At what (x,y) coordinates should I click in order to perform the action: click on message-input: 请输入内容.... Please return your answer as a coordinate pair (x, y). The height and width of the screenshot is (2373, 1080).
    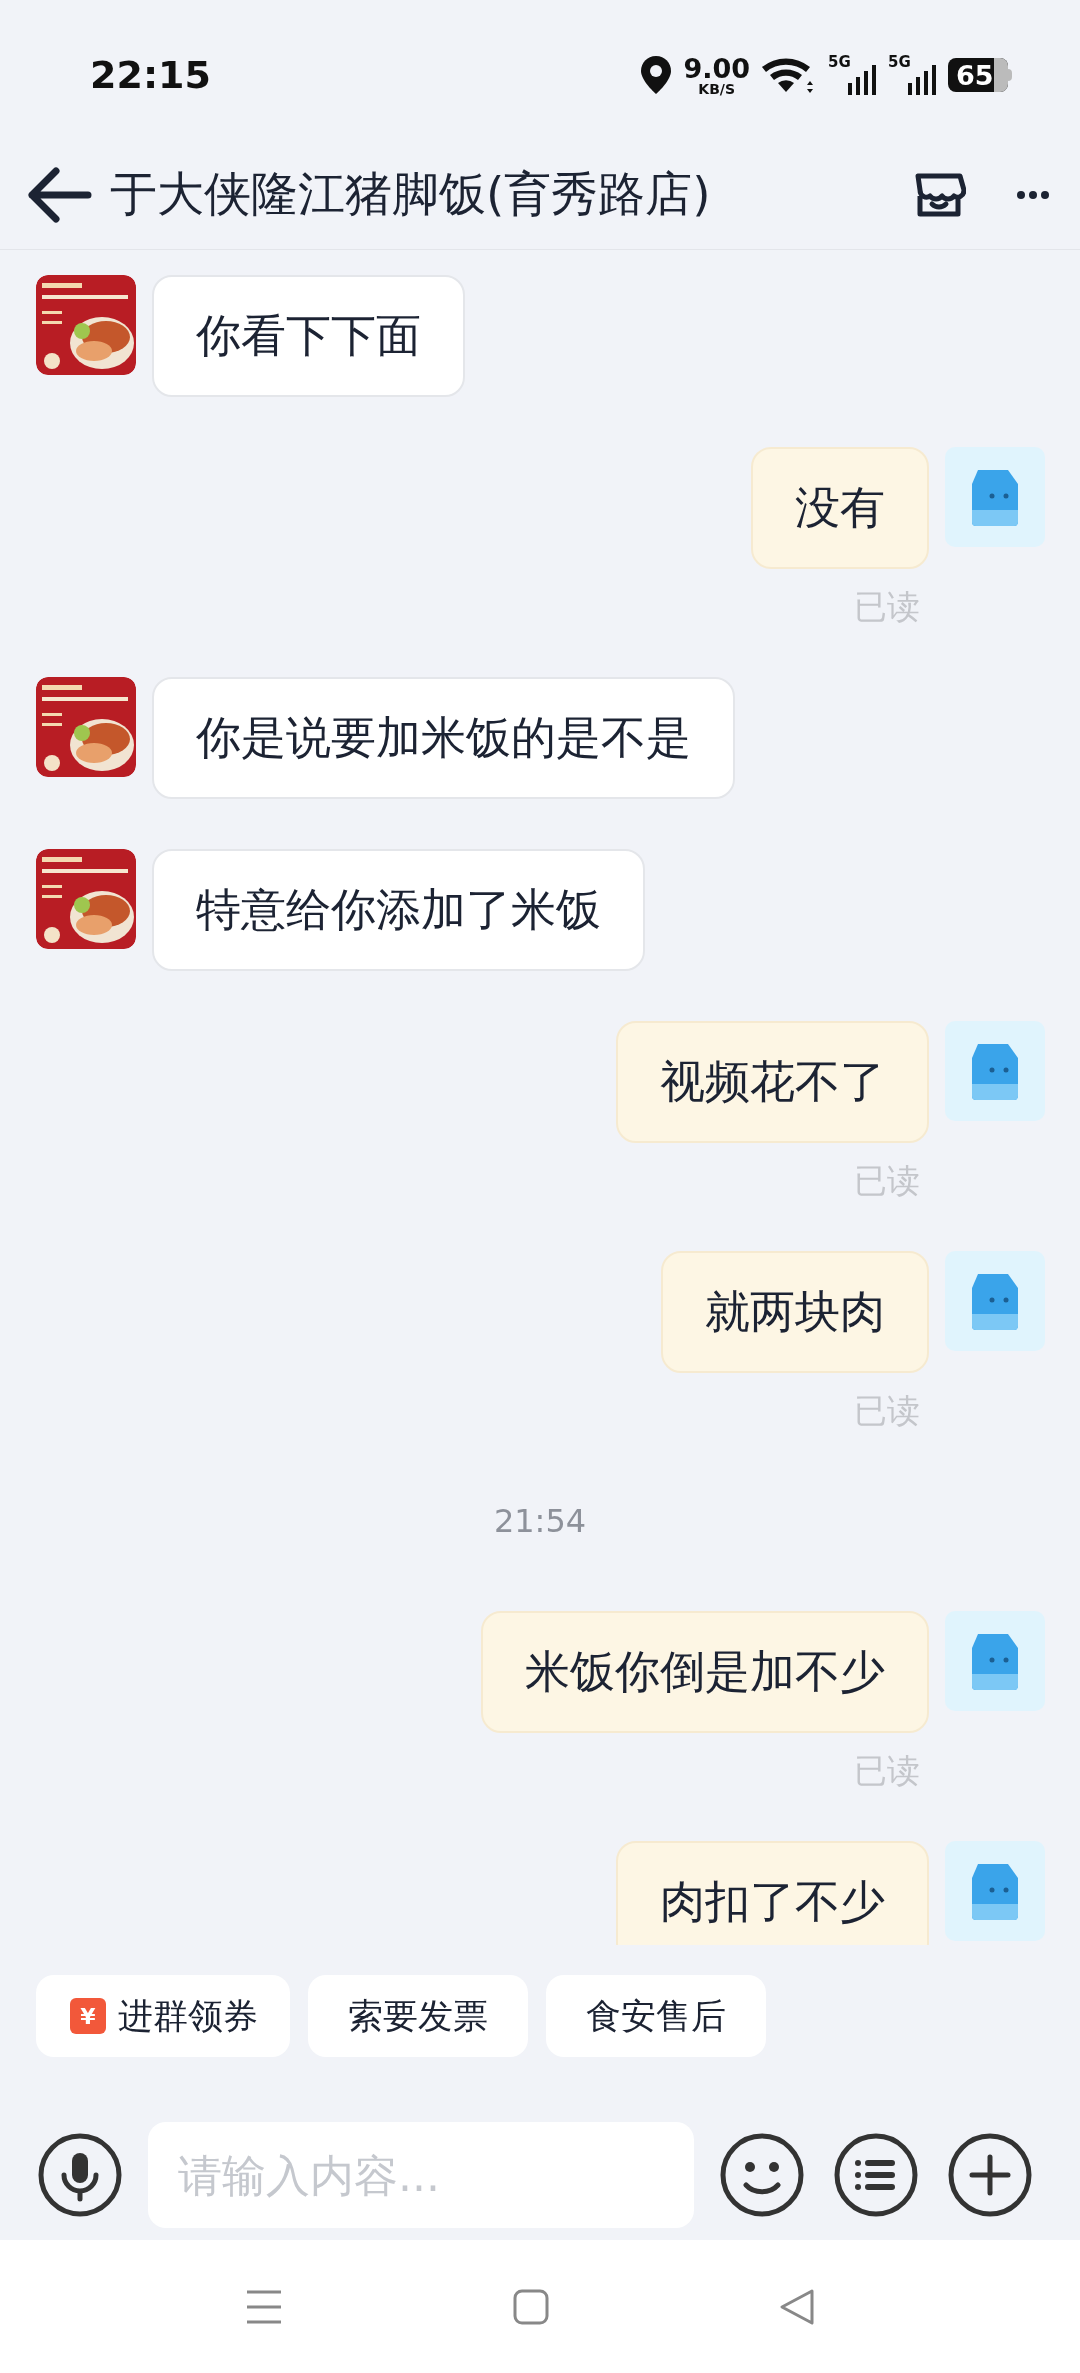
    Looking at the image, I should click on (421, 2175).